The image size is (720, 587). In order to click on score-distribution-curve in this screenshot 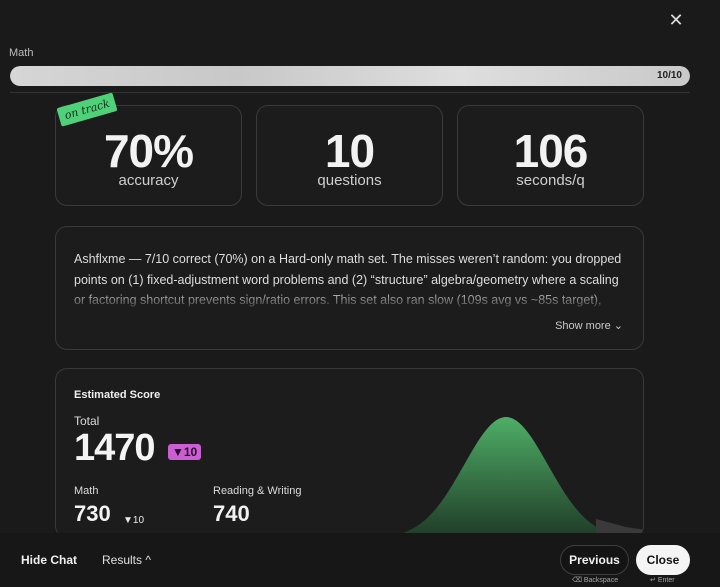, I will do `click(509, 477)`.